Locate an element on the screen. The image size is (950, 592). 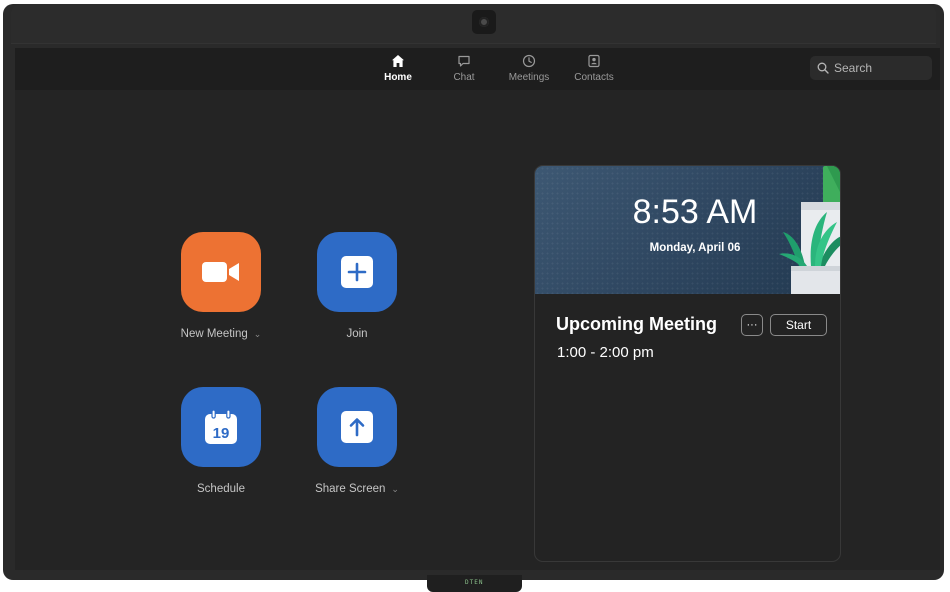
tab-home-label: Home is located at coordinates (398, 77).